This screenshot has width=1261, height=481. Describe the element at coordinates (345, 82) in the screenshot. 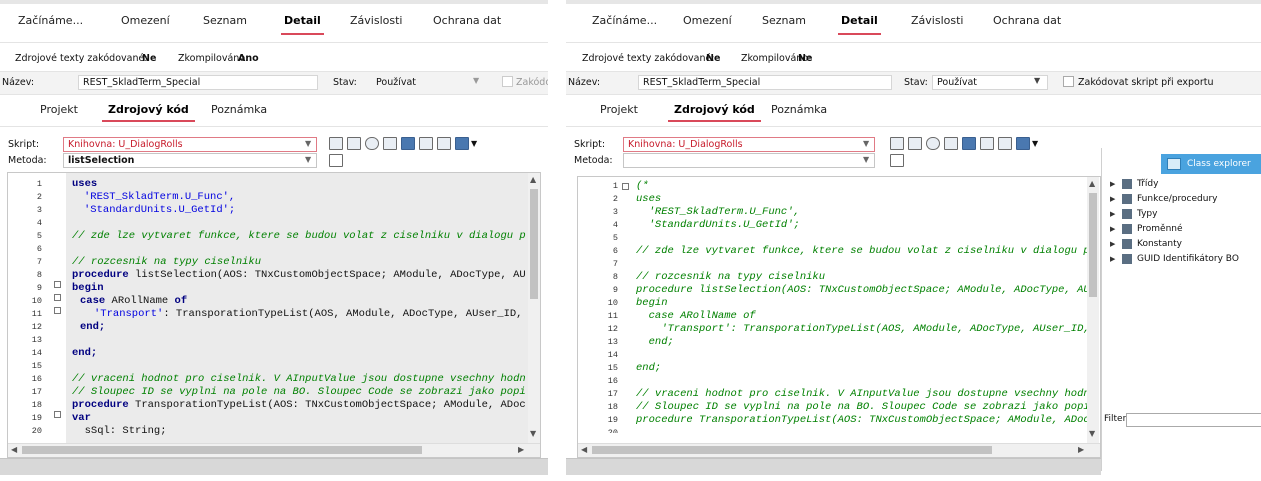

I see `state-label: Stav:` at that location.